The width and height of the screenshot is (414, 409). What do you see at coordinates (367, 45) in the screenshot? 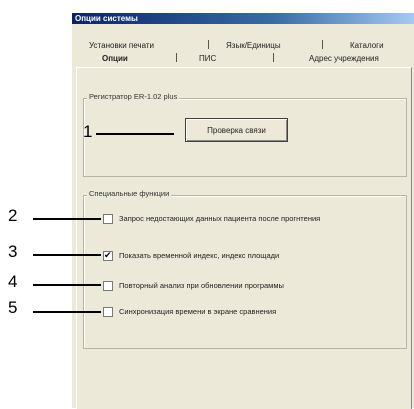
I see `tab-directories: Каталоги` at bounding box center [367, 45].